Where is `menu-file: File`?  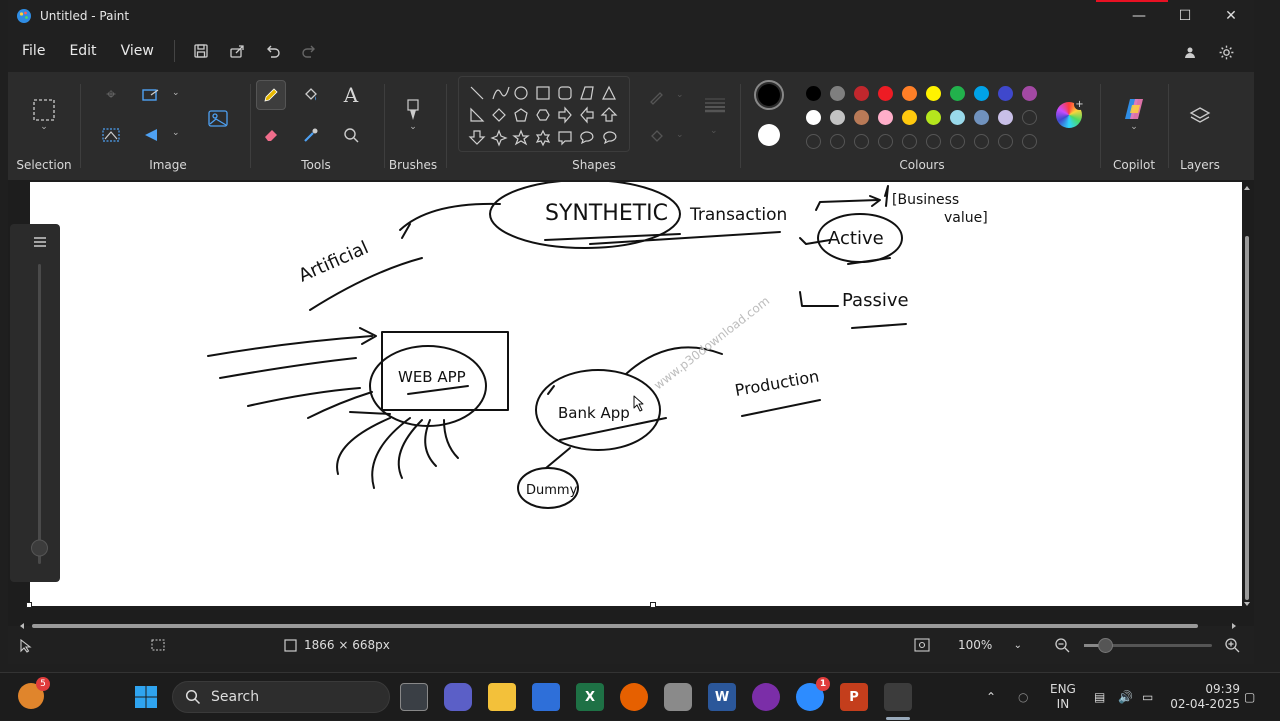
menu-file: File is located at coordinates (33, 51).